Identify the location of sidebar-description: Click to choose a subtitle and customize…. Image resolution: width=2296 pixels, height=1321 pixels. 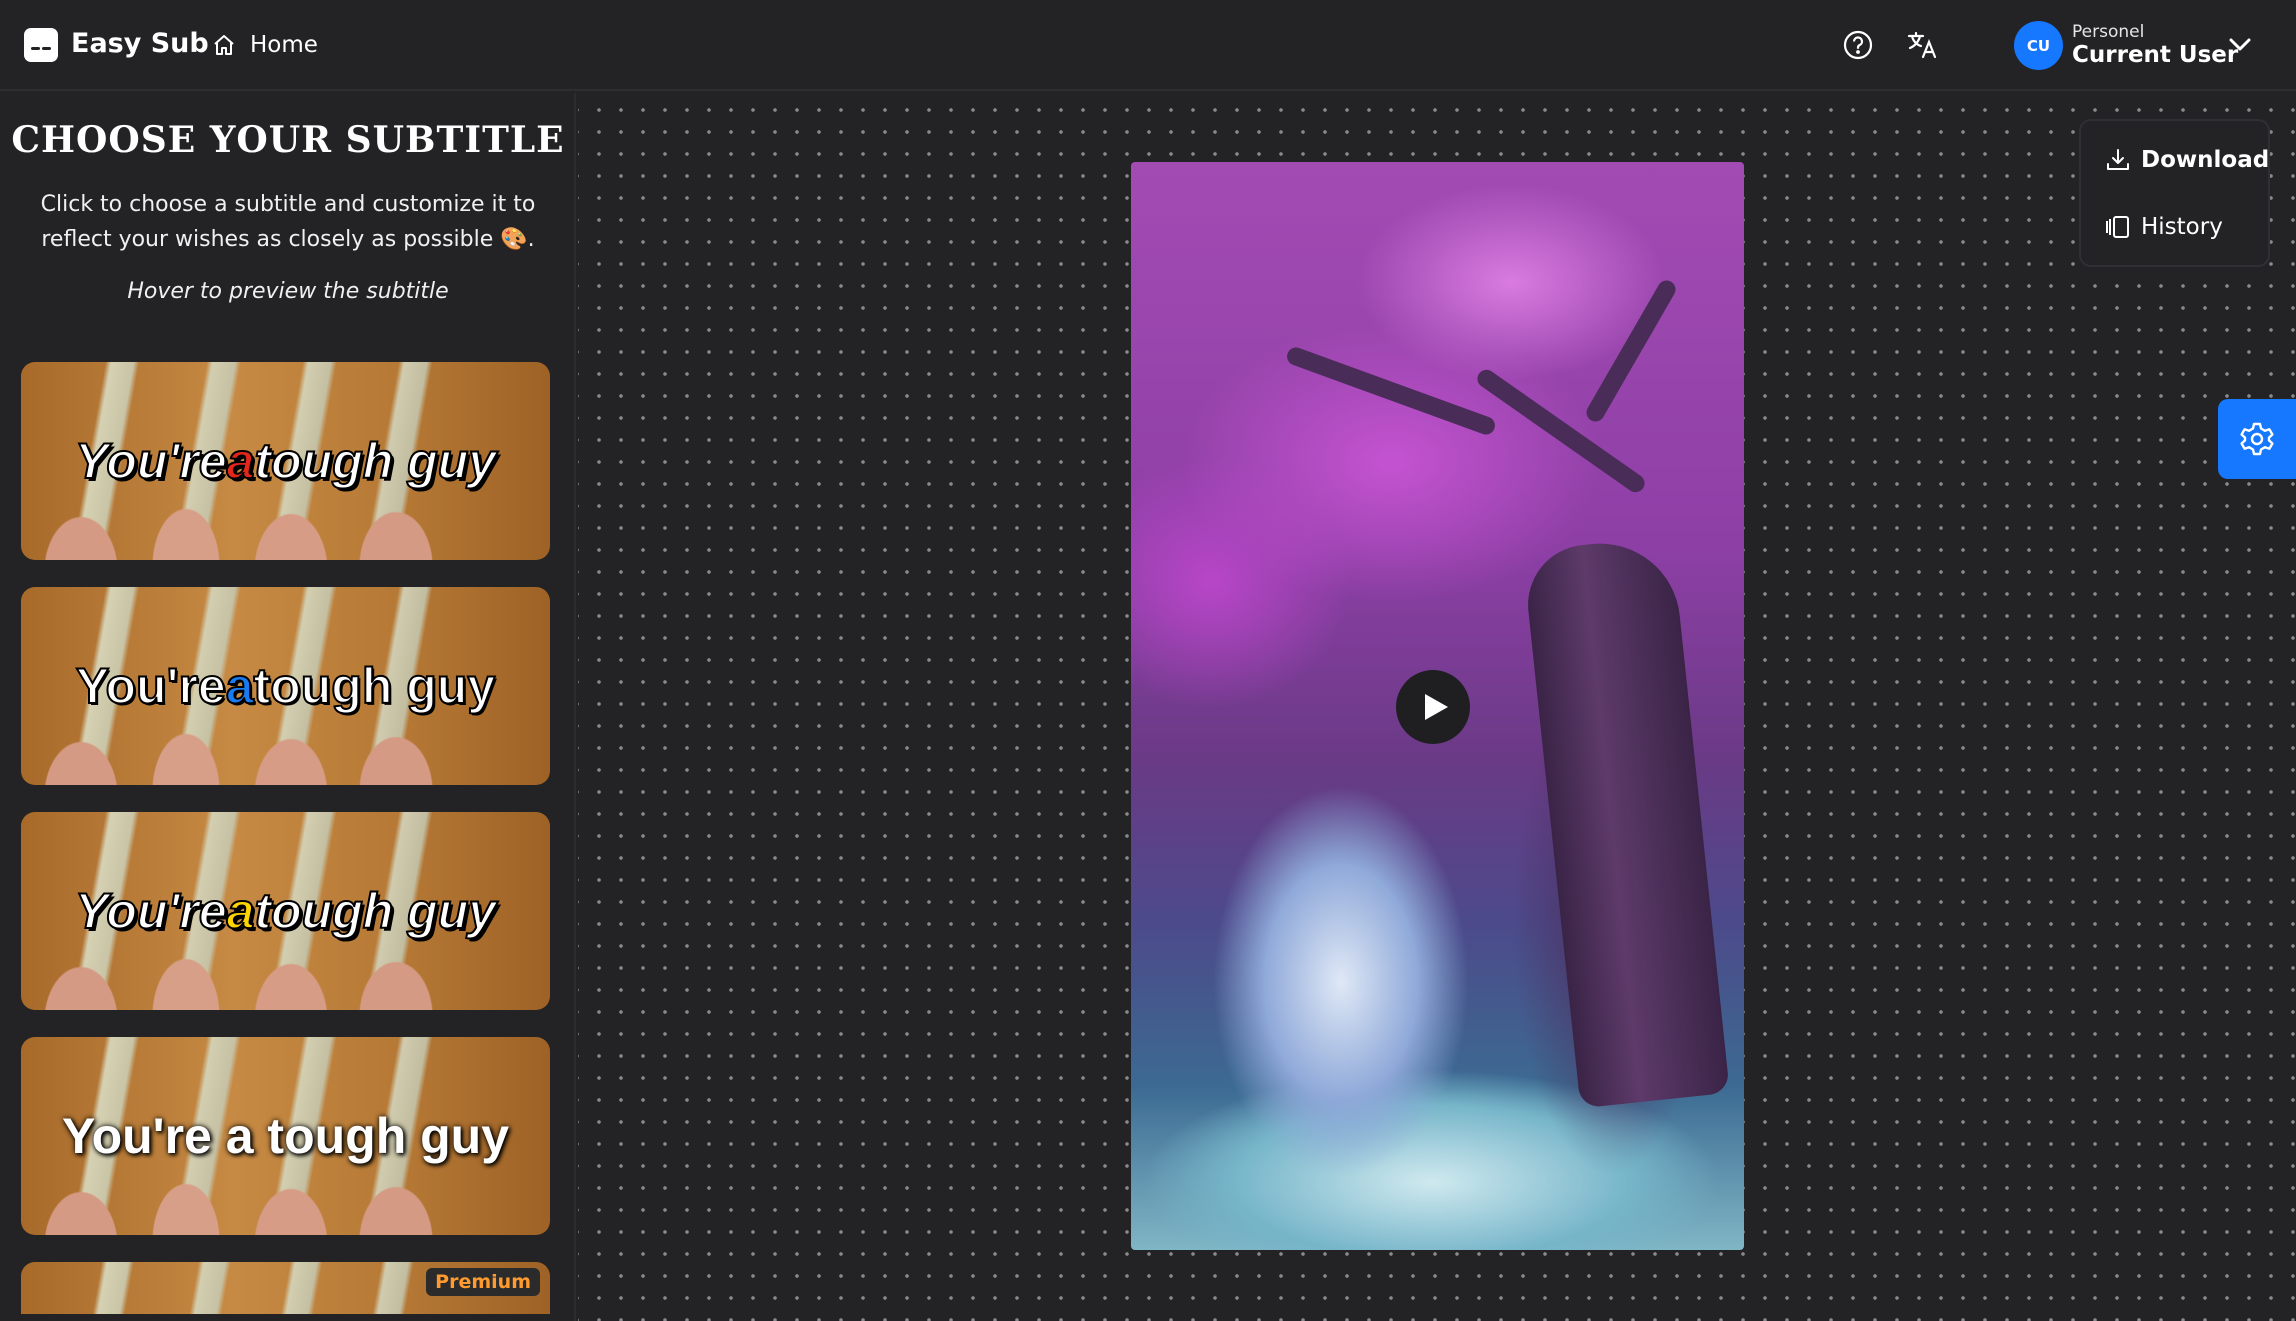
(288, 222).